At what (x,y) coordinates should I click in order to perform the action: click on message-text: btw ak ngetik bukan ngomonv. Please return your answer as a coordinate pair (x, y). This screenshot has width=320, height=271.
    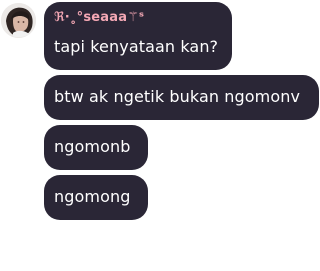
    Looking at the image, I should click on (177, 96).